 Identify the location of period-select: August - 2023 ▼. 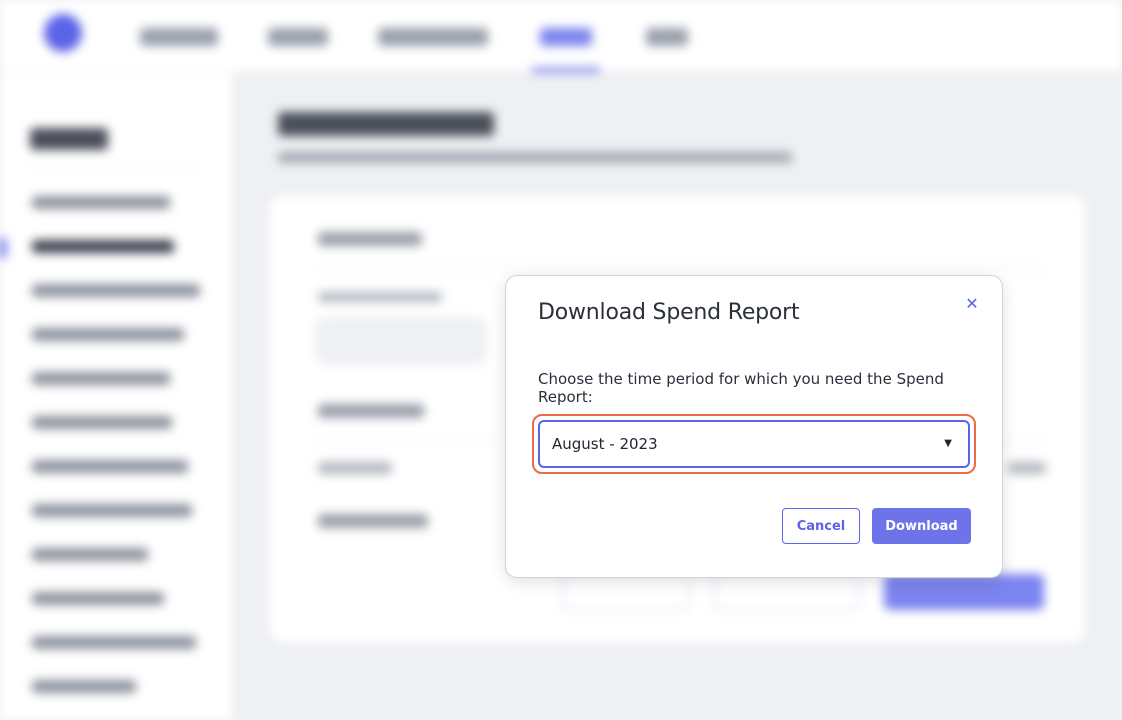
(754, 444).